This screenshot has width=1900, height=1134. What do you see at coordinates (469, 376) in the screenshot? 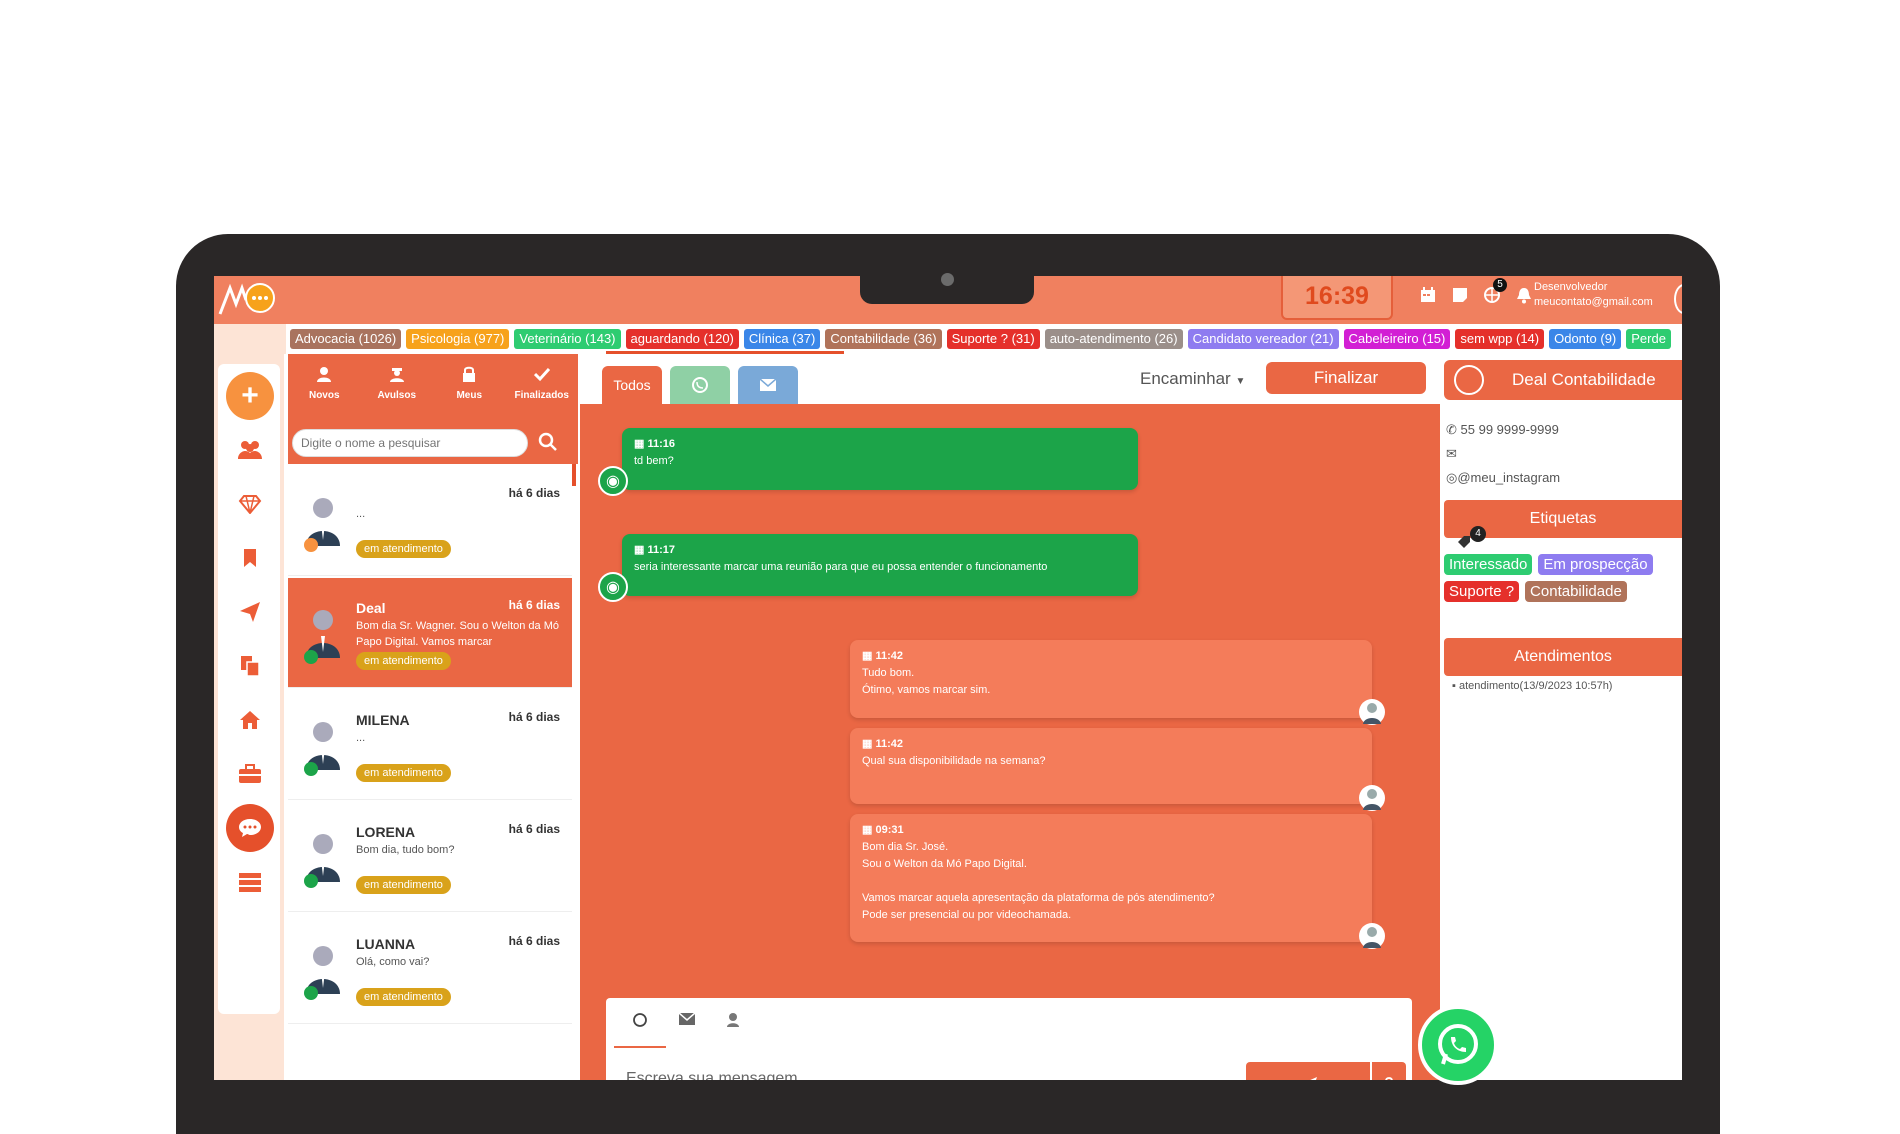
I see `lock-icon` at bounding box center [469, 376].